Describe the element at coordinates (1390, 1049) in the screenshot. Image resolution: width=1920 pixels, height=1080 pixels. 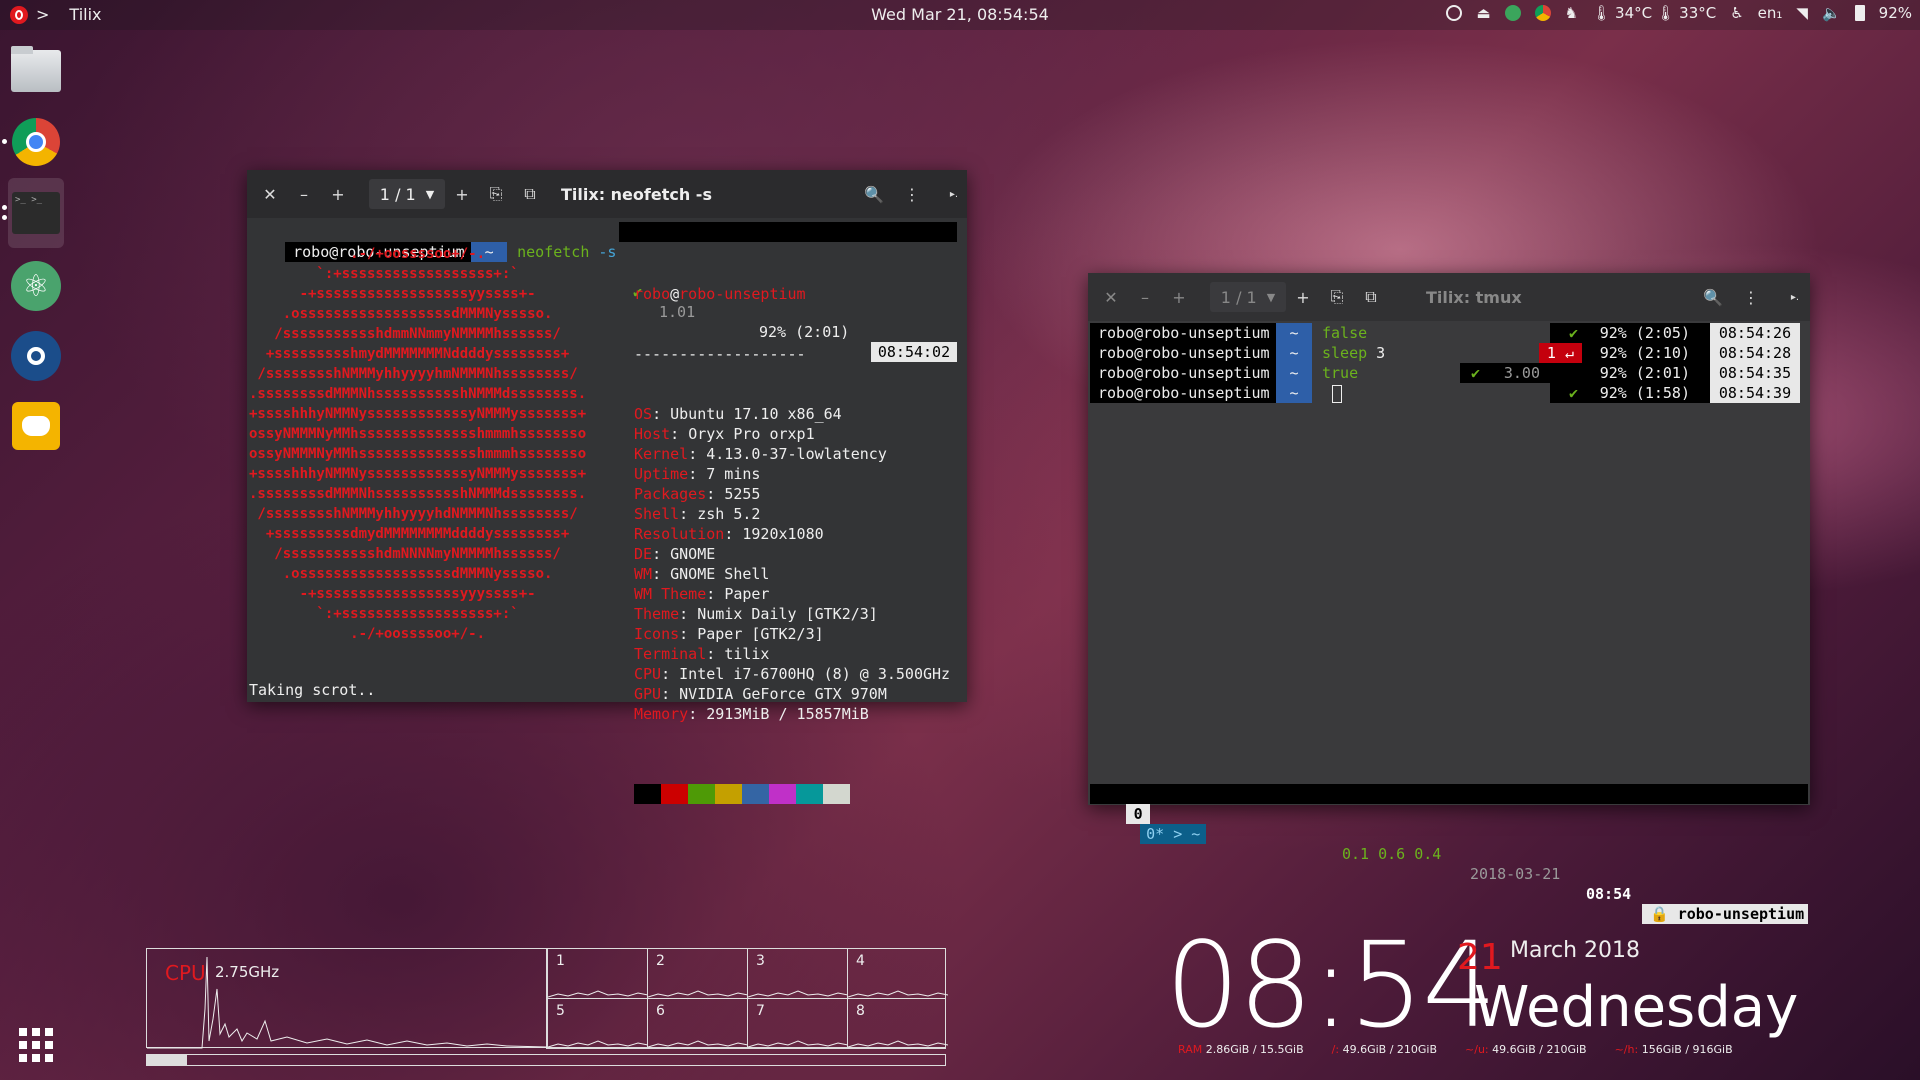
I see `disk-value: 49.6GiB / 210GiB` at that location.